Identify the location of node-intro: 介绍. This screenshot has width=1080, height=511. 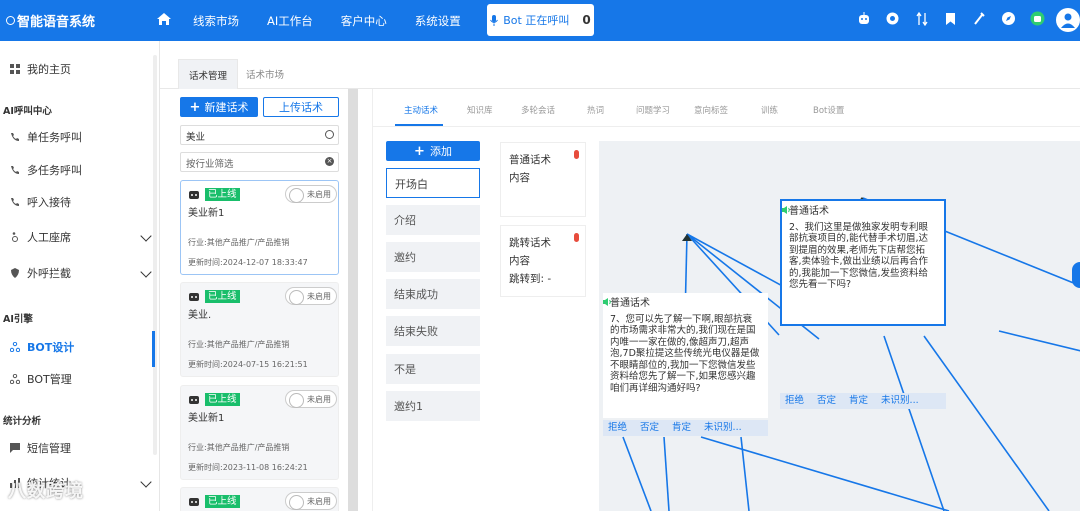
(433, 220).